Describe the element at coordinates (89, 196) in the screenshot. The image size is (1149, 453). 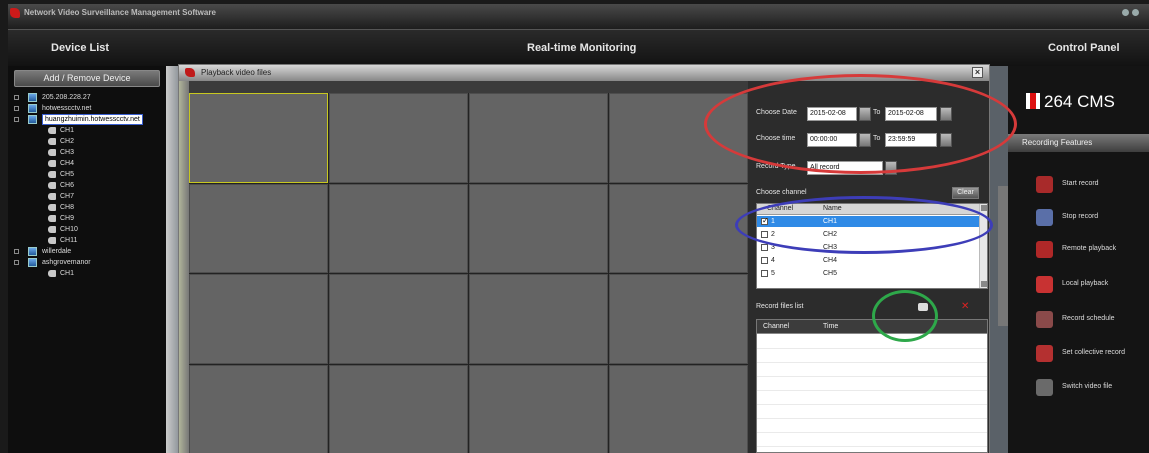
I see `tree-channel-node: CH7` at that location.